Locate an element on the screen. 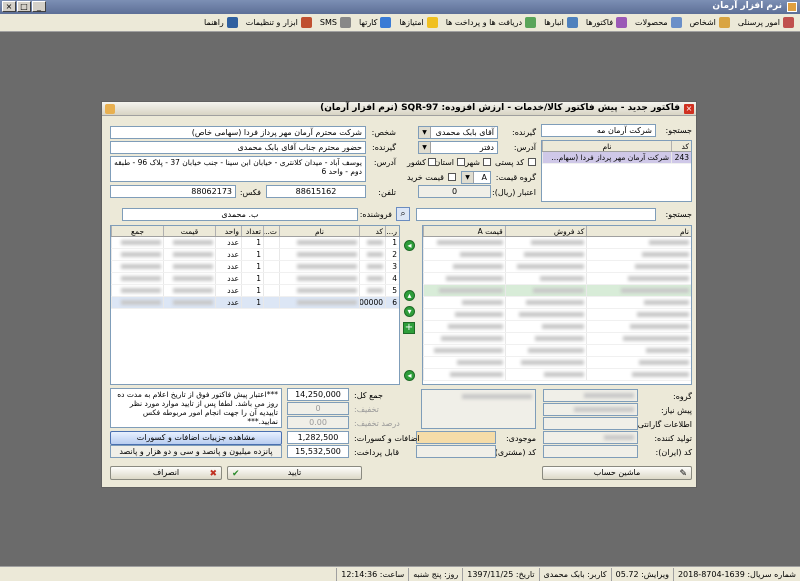  ok-button: ✔ تایید is located at coordinates (294, 473).